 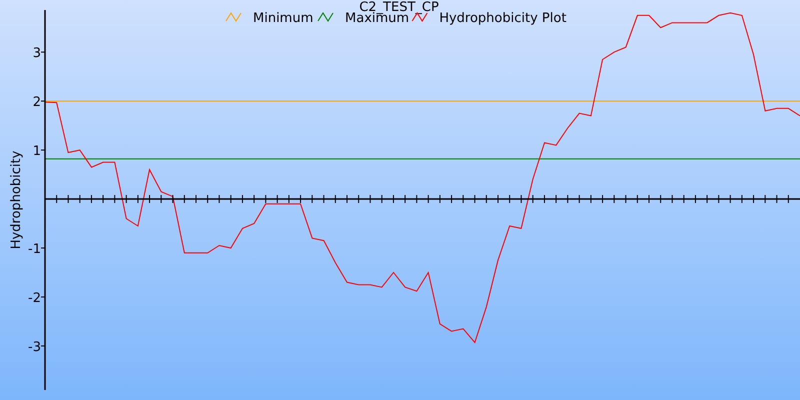 I want to click on y-tick-label: -2, so click(x=34, y=298).